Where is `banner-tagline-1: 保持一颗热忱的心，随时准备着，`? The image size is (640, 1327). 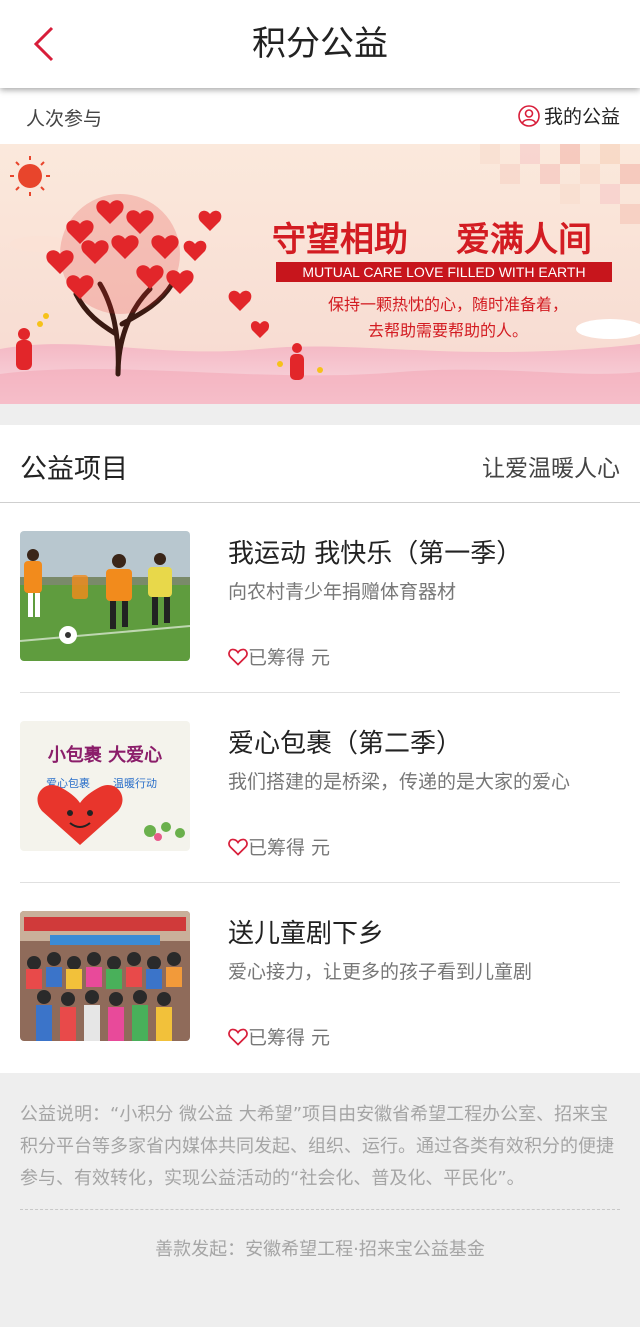
banner-tagline-1: 保持一颗热忱的心，随时准备着， is located at coordinates (448, 304).